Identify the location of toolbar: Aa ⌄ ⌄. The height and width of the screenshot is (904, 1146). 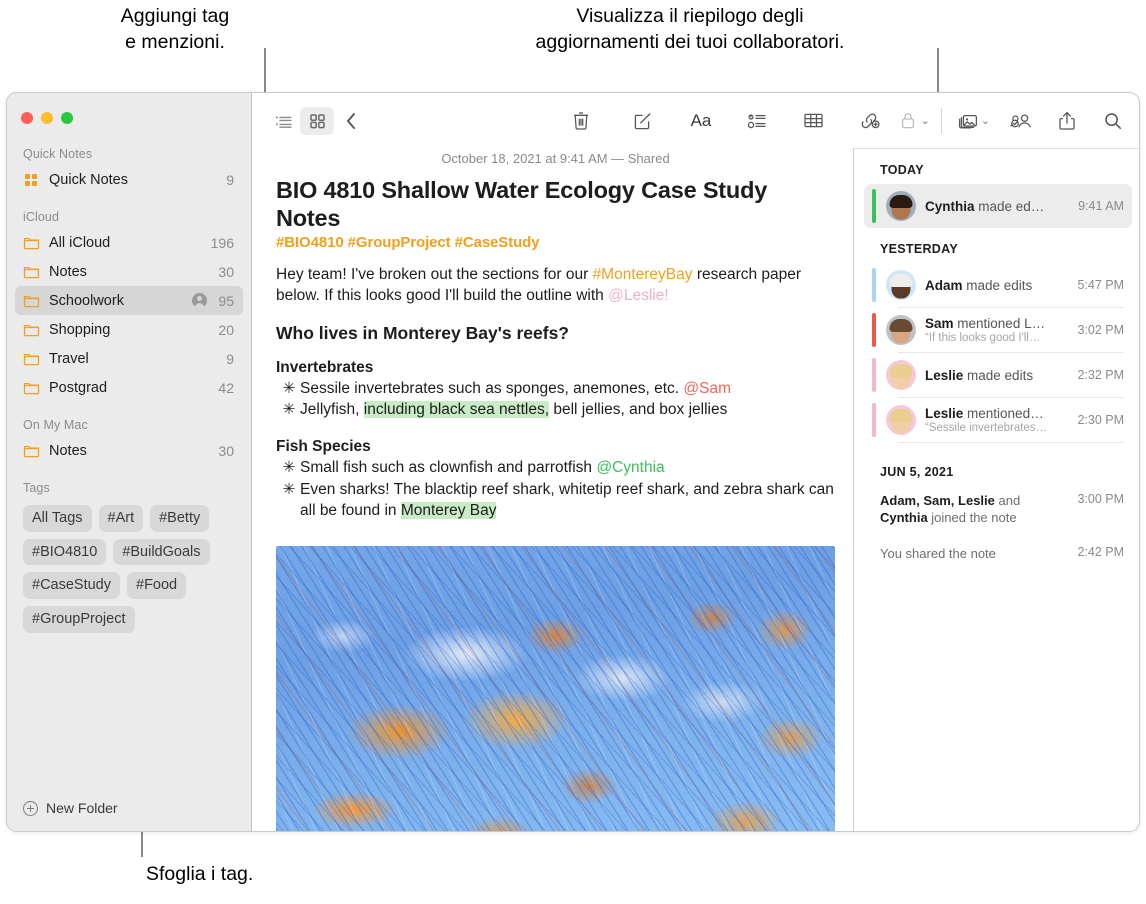
(695, 120).